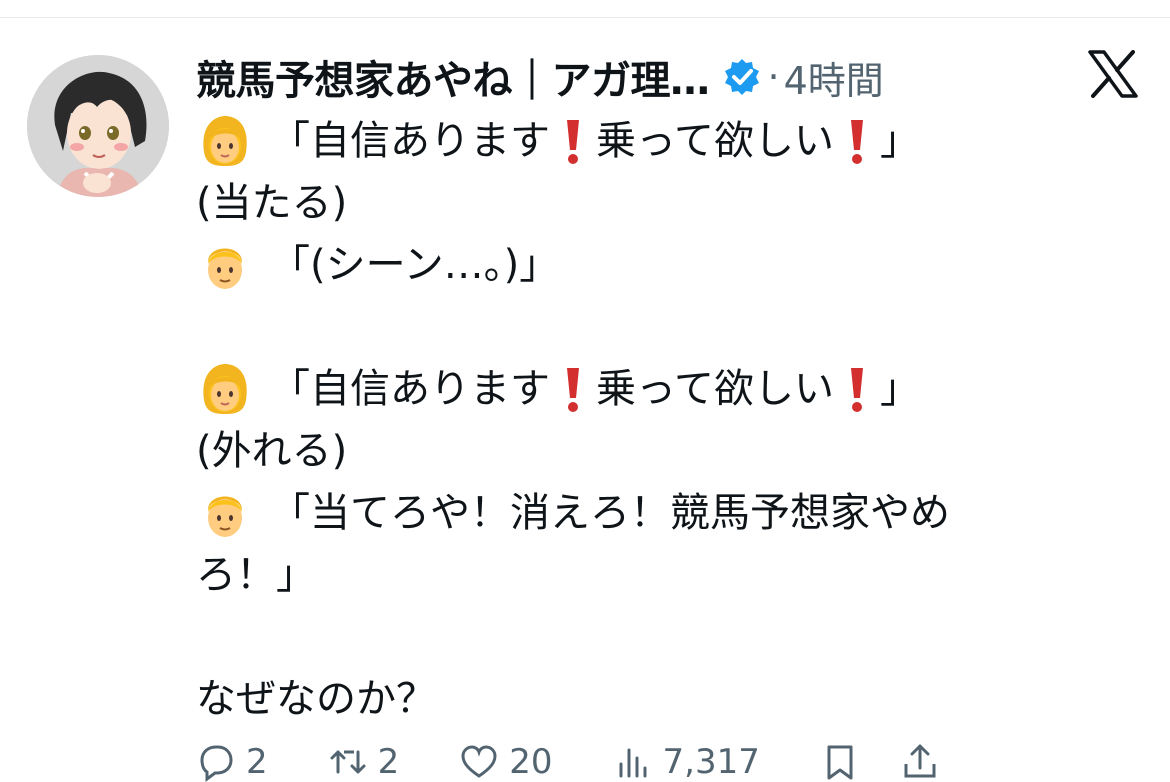 Image resolution: width=1170 pixels, height=782 pixels. I want to click on share-button, so click(920, 762).